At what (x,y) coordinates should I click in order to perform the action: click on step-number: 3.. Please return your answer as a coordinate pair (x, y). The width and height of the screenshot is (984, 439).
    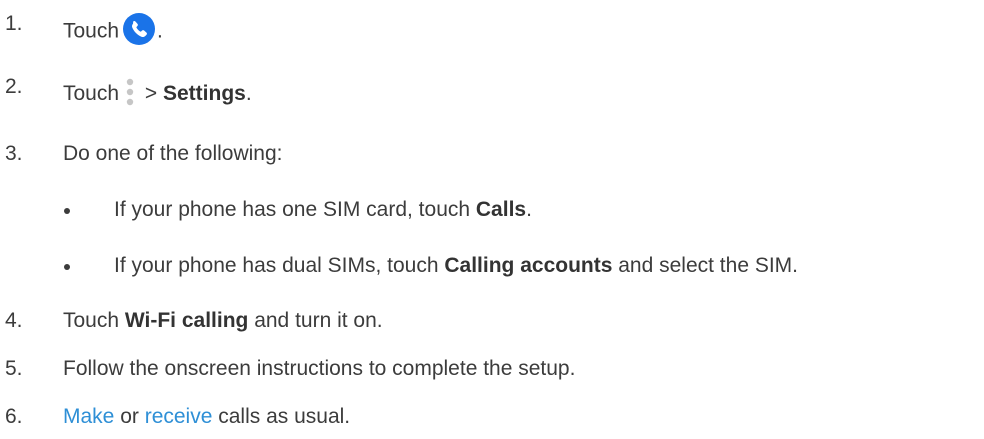
    Looking at the image, I should click on (14, 153).